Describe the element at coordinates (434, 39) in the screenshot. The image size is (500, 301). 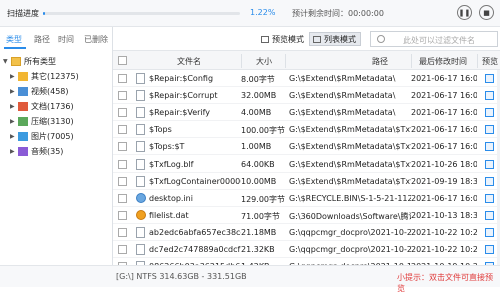
I see `filter-search-box: 此处可以过滤文件名` at that location.